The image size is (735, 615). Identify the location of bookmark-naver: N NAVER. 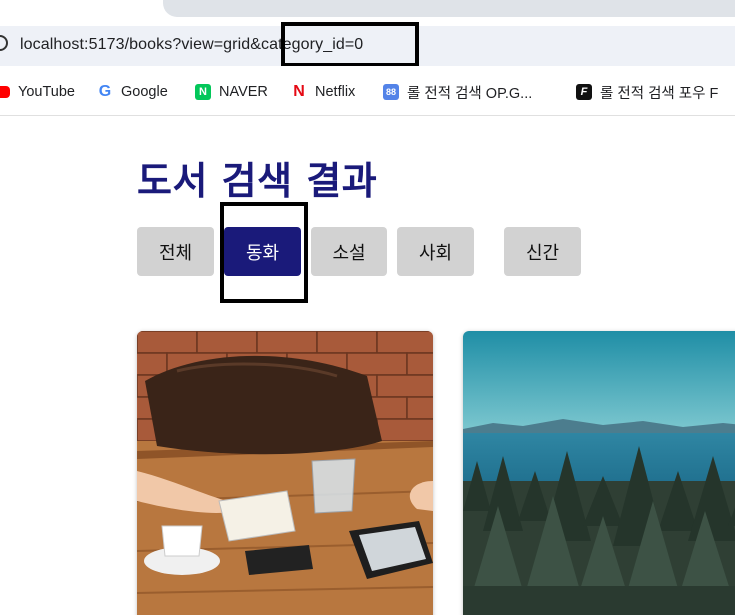
(231, 92).